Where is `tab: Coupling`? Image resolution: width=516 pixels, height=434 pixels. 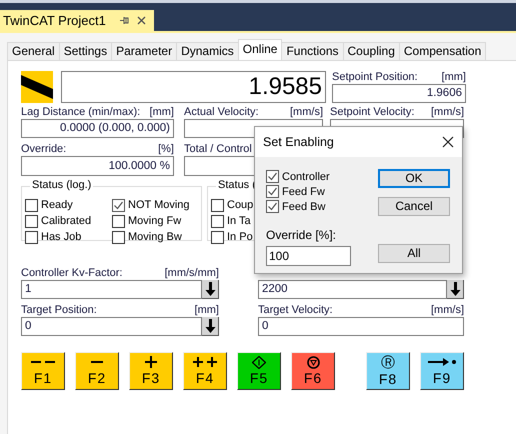
tab: Coupling is located at coordinates (371, 51).